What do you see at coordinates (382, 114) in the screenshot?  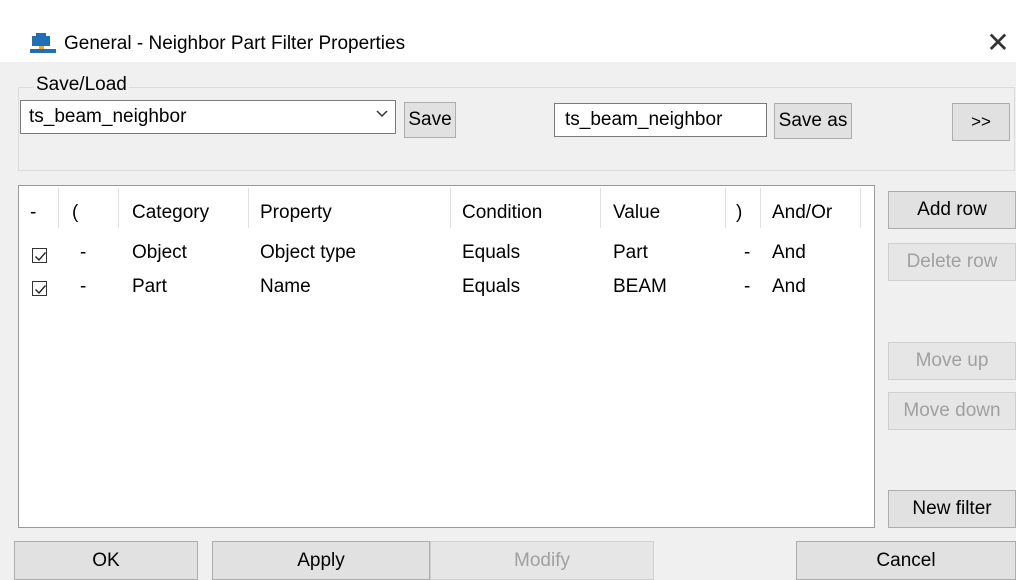 I see `chevron-down-icon` at bounding box center [382, 114].